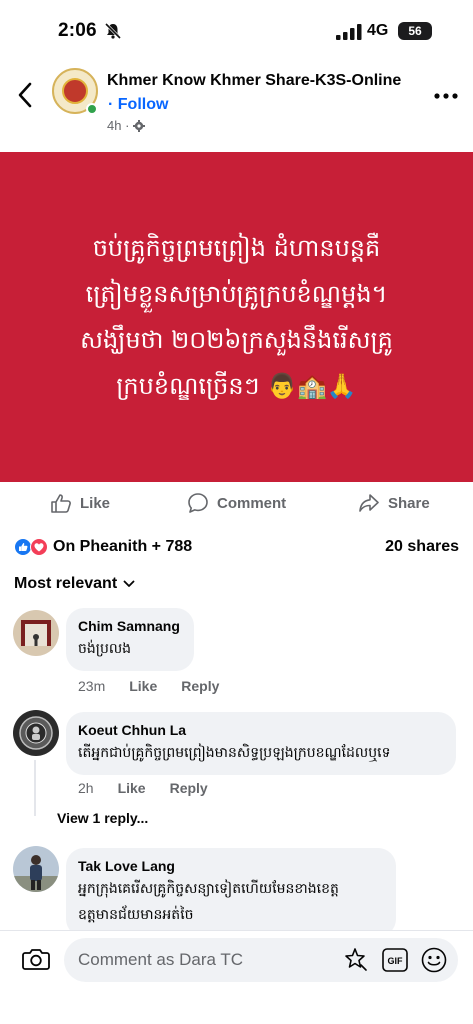  Describe the element at coordinates (422, 547) in the screenshot. I see `shares-count: 20 shares` at that location.